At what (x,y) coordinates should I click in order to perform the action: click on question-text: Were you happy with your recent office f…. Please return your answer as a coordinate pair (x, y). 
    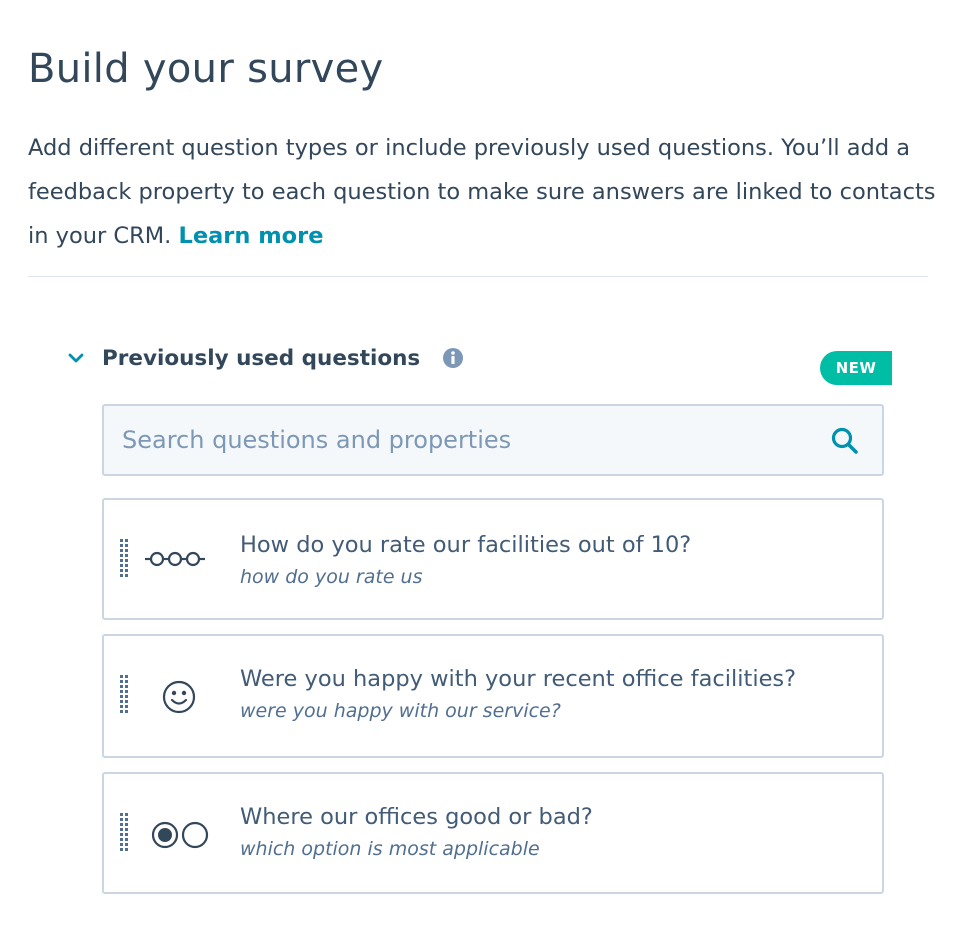
    Looking at the image, I should click on (518, 694).